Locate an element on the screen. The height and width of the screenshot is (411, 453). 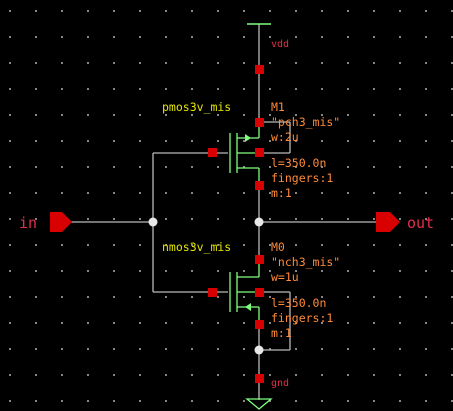
nmos-source-terminal is located at coordinates (259, 324).